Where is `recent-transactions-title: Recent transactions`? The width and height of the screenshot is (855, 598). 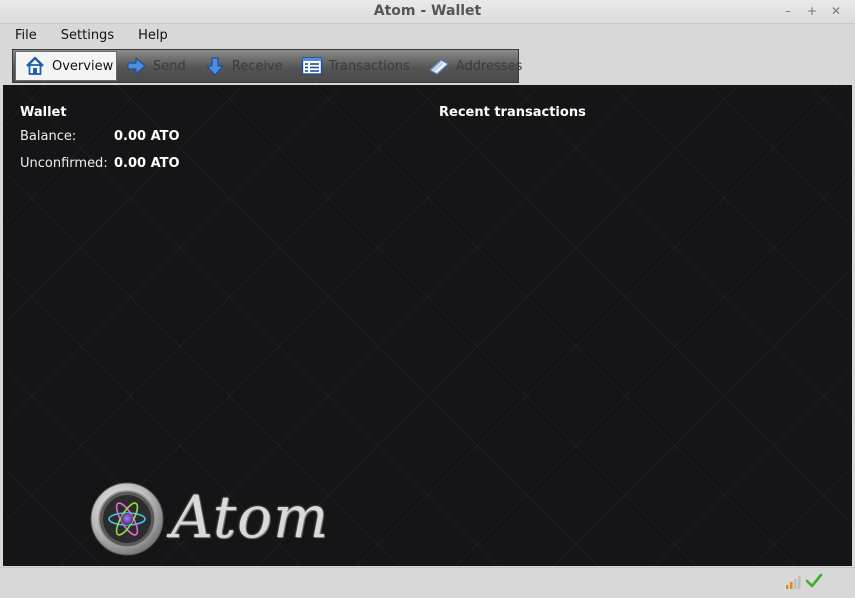 recent-transactions-title: Recent transactions is located at coordinates (512, 112).